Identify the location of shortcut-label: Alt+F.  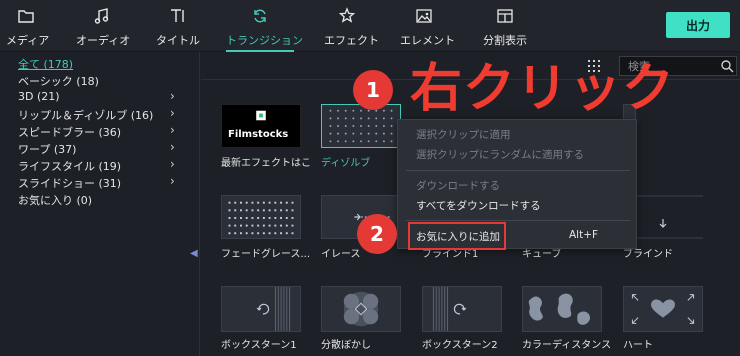
(584, 235).